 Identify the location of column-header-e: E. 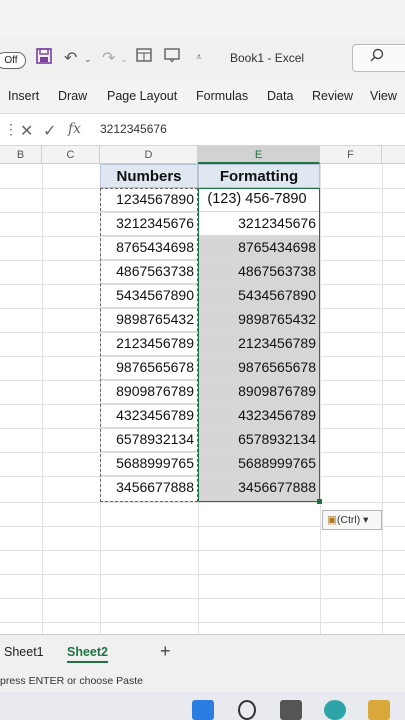
(259, 155).